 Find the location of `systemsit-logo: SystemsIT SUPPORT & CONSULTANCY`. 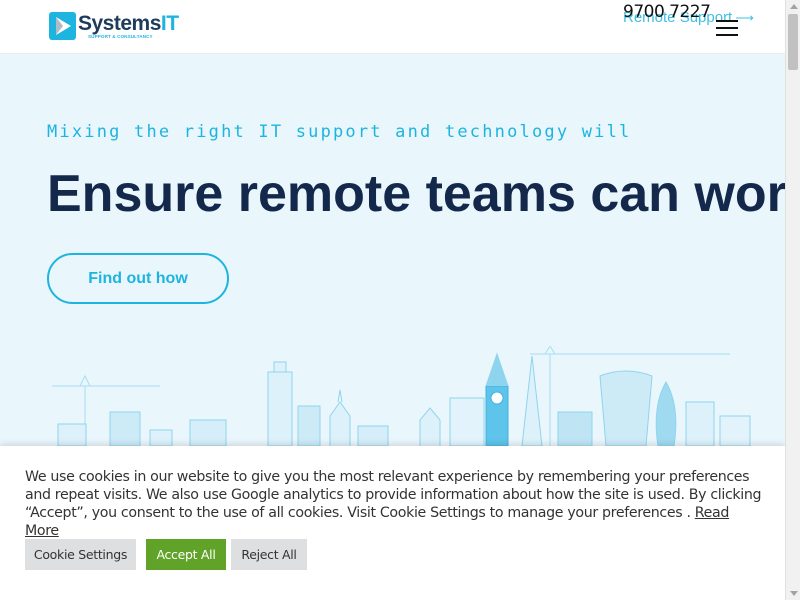

systemsit-logo: SystemsIT SUPPORT & CONSULTANCY is located at coordinates (114, 26).